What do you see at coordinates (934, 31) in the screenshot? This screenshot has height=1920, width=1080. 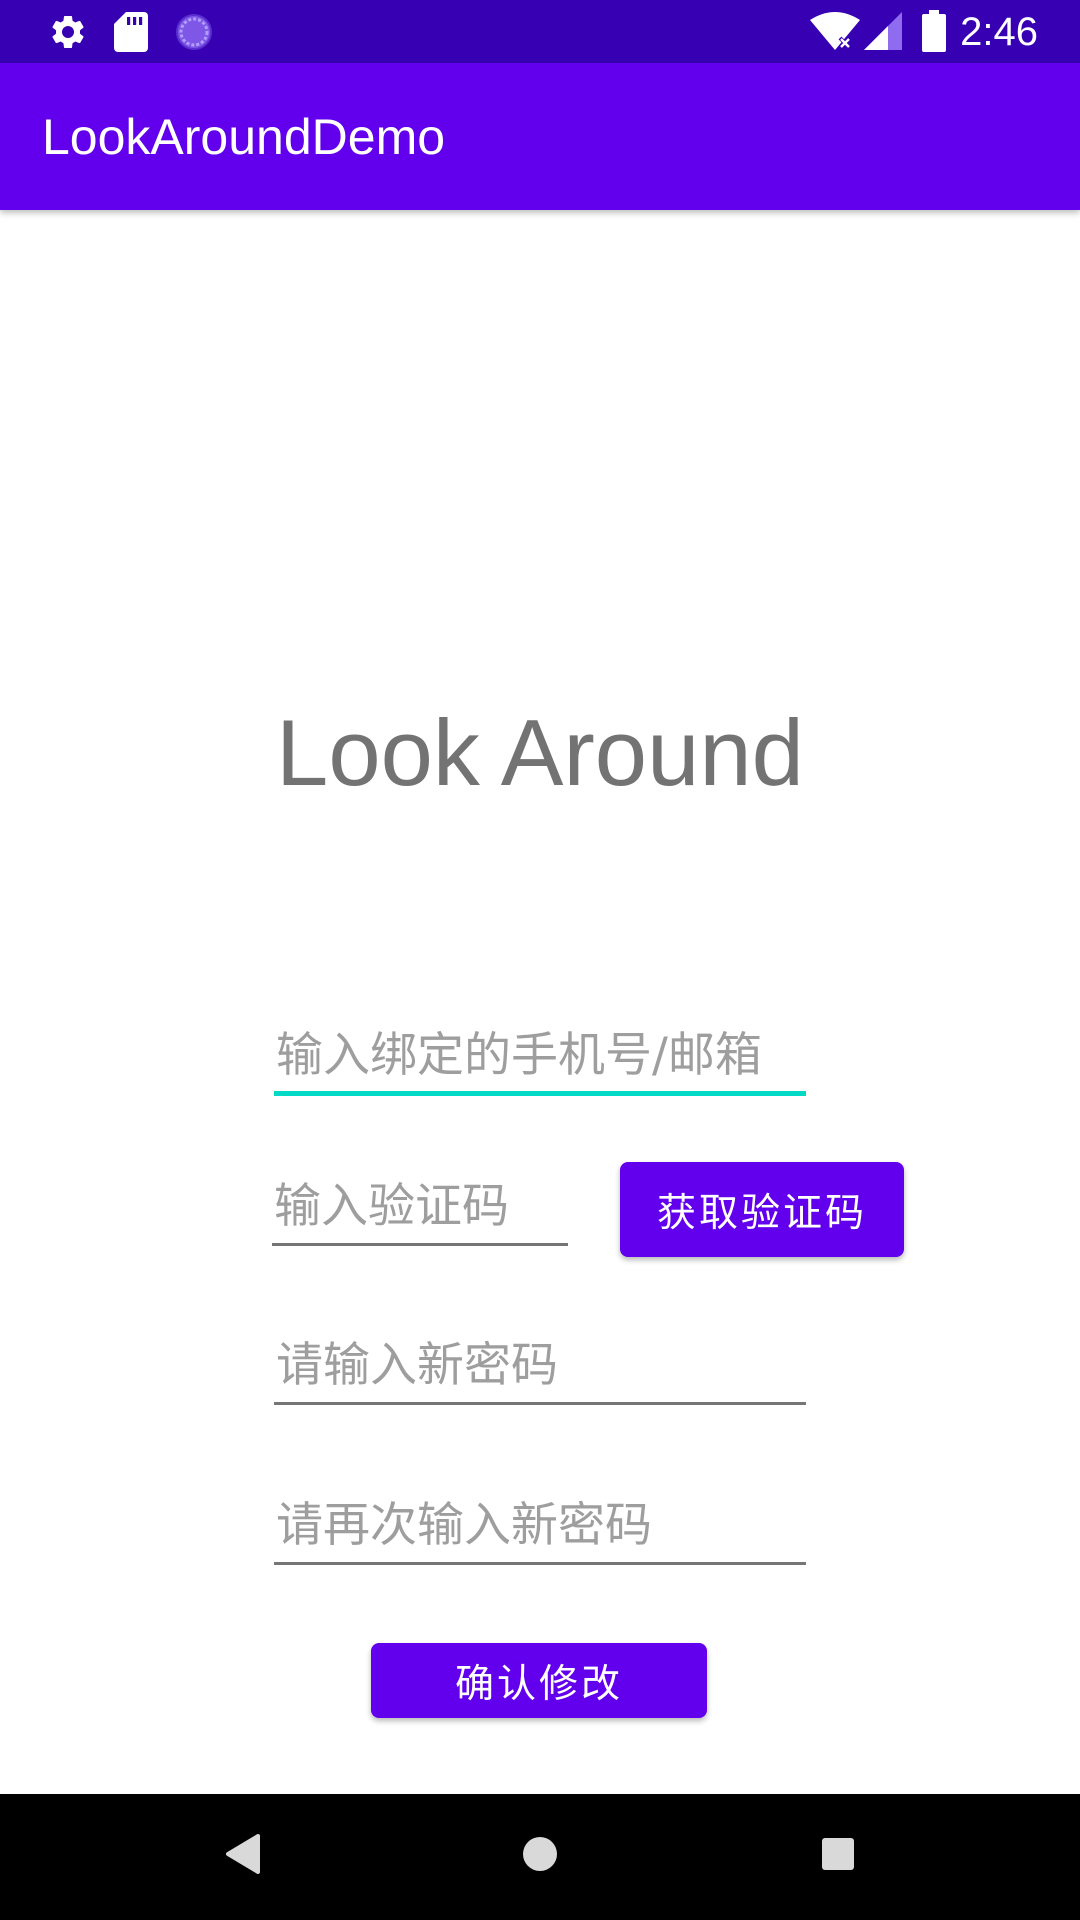 I see `battery-icon` at bounding box center [934, 31].